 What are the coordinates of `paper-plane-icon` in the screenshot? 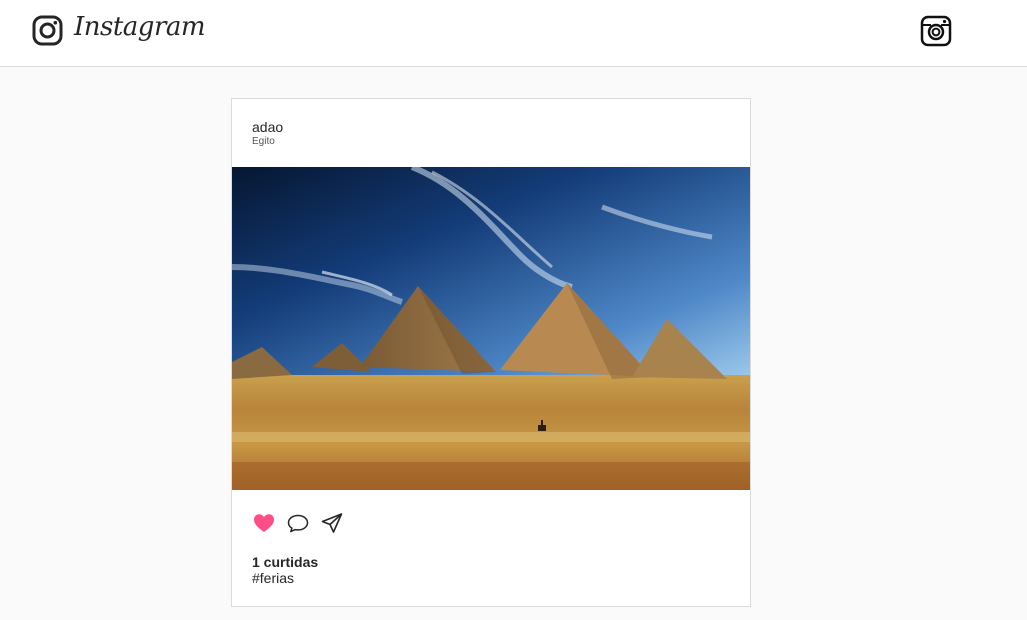 It's located at (332, 523).